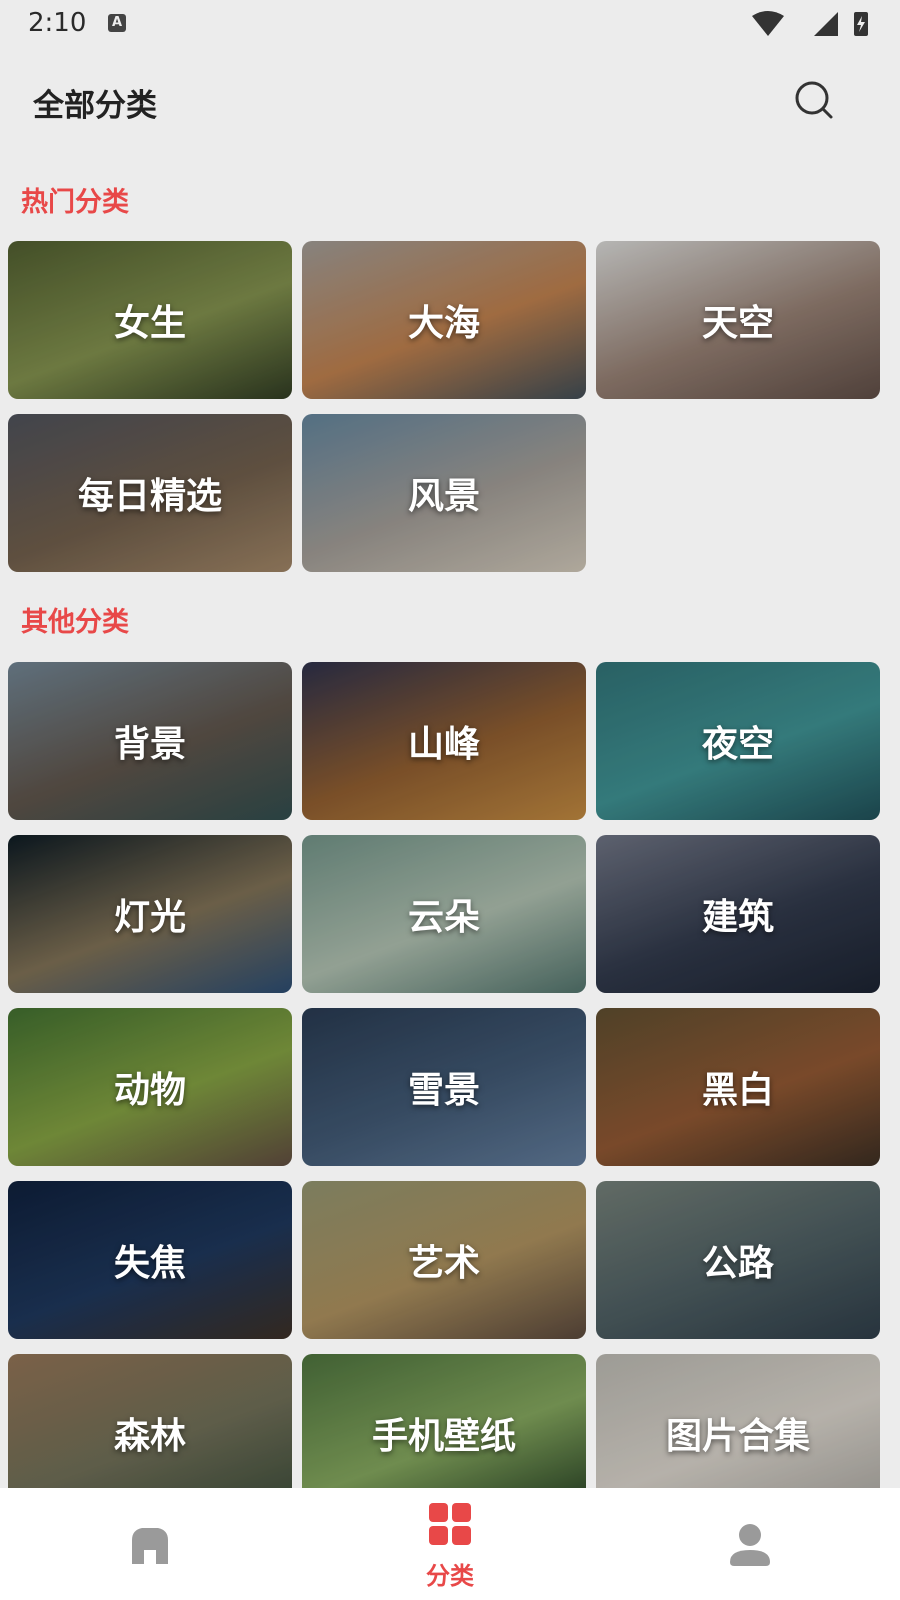  Describe the element at coordinates (826, 24) in the screenshot. I see `signal-icon` at that location.